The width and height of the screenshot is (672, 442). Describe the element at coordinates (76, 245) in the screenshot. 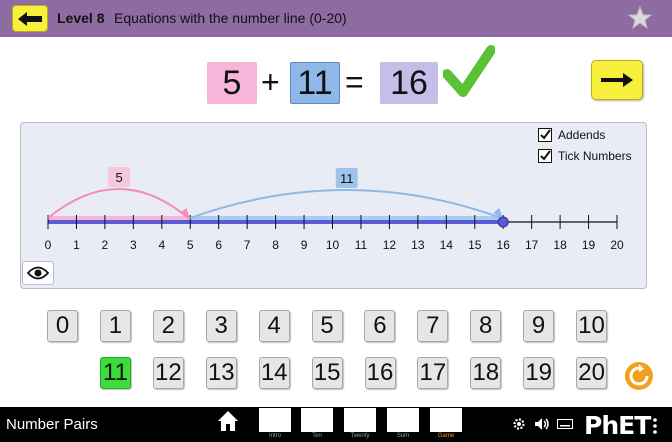

I see `tick-label: 1` at that location.